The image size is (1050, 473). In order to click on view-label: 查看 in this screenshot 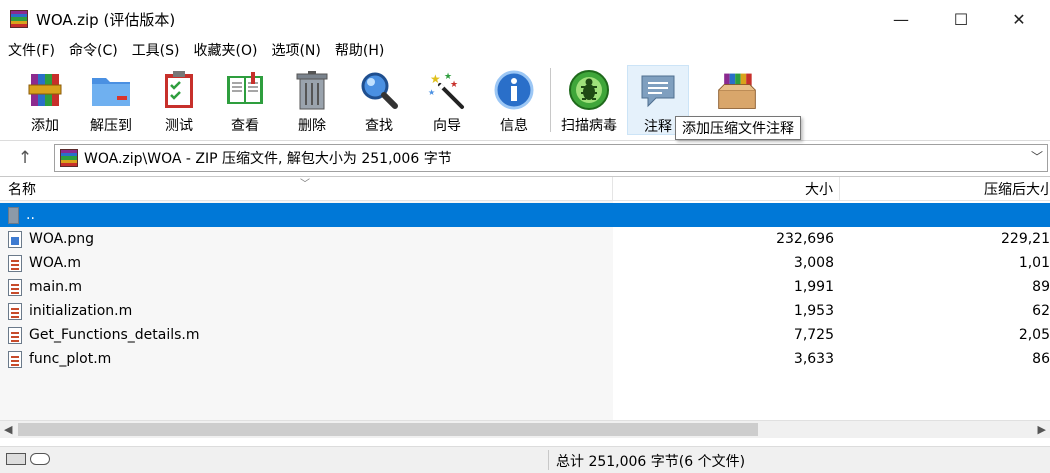, I will do `click(245, 126)`.